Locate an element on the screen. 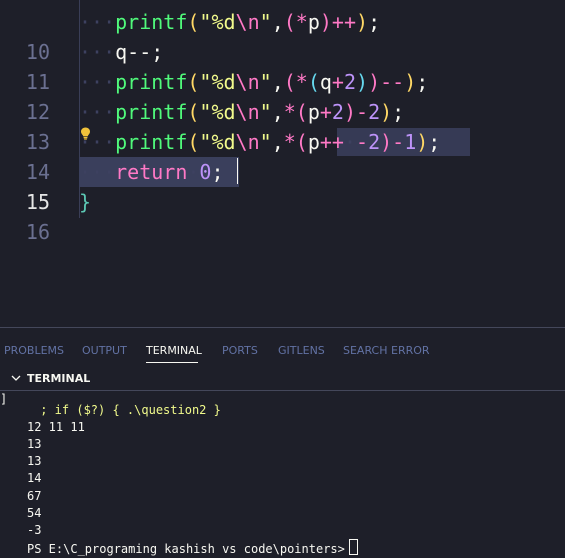  code-line-10: 10 ···printf("%d\n",(*p)++); is located at coordinates (282, 35).